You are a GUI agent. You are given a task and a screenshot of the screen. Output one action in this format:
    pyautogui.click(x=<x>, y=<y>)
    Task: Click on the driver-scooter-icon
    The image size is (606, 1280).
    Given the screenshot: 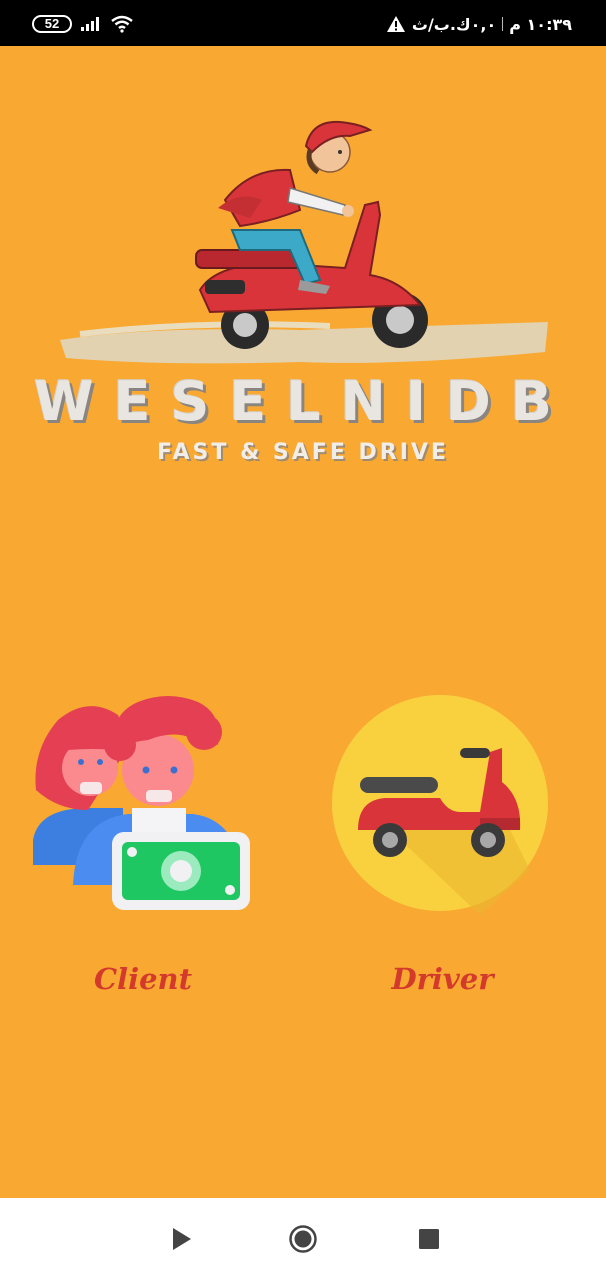 What is the action you would take?
    pyautogui.click(x=440, y=805)
    